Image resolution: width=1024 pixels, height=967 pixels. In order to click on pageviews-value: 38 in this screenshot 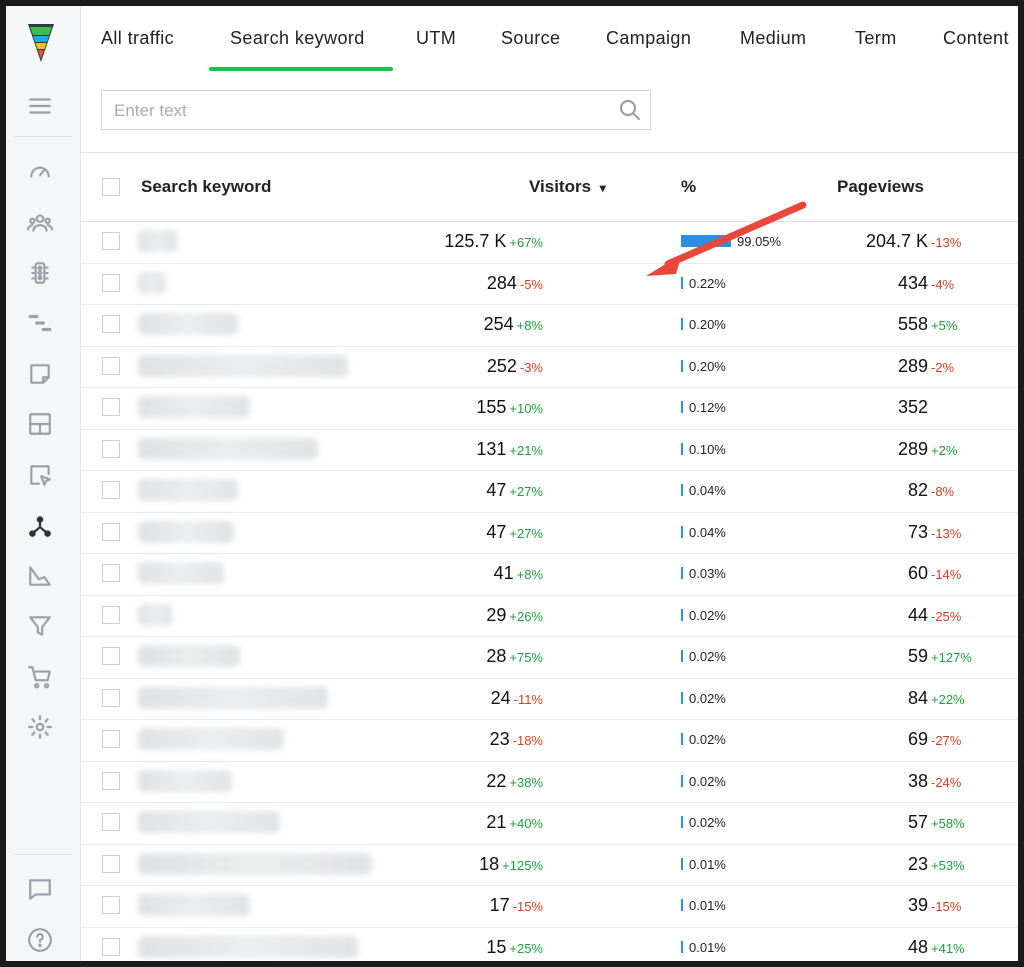, I will do `click(917, 780)`.